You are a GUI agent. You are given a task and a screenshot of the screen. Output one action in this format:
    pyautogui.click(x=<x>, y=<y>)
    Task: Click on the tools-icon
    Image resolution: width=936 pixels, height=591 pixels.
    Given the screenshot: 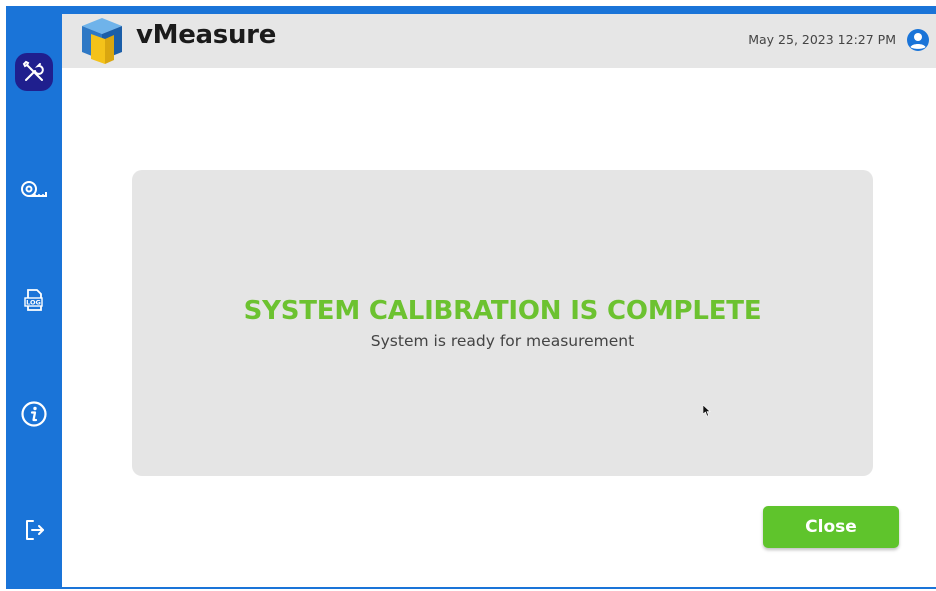 What is the action you would take?
    pyautogui.click(x=33, y=70)
    